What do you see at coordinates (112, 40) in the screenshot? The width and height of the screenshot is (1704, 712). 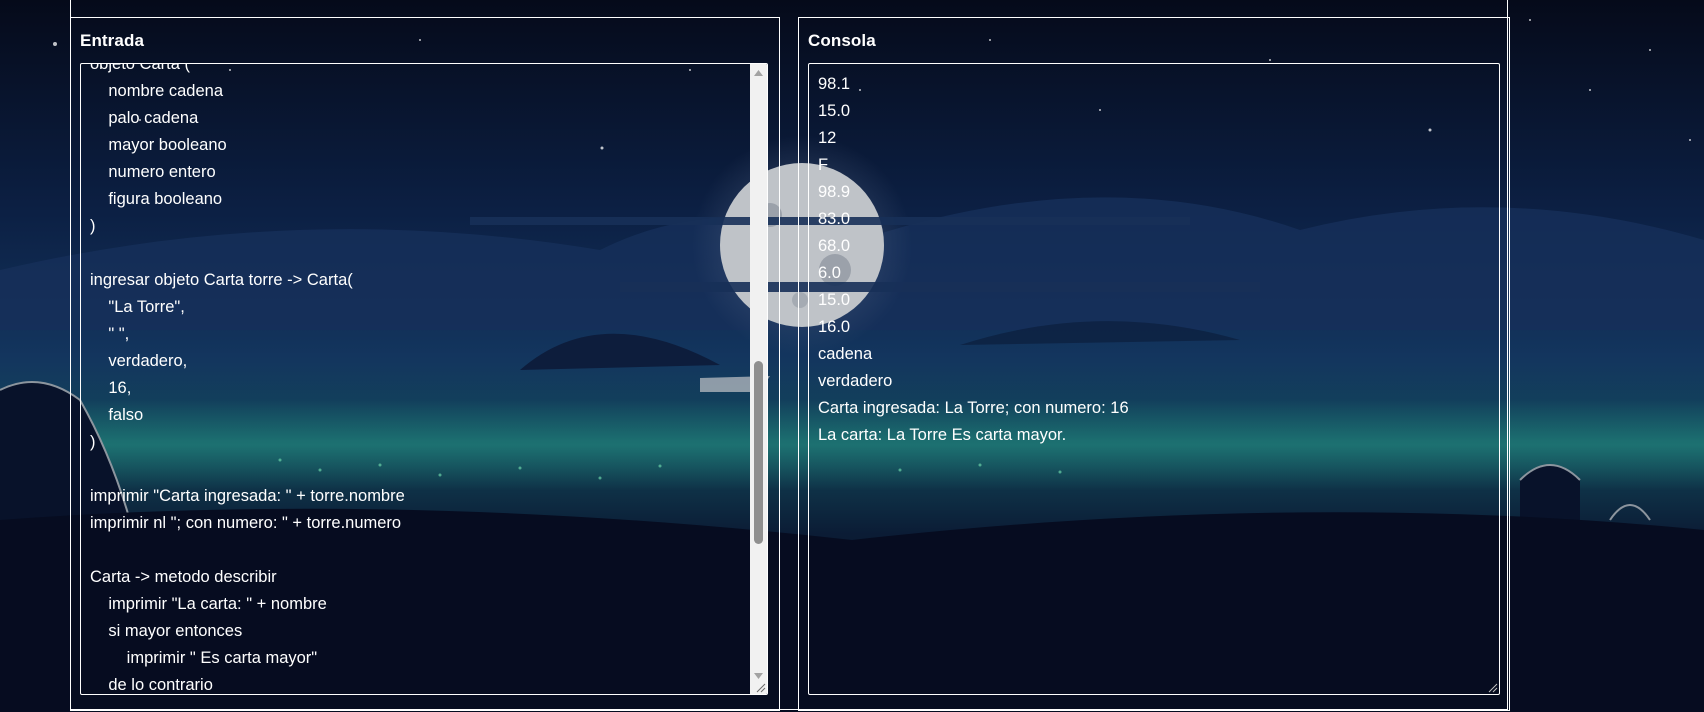 I see `input-panel-title: Entrada` at bounding box center [112, 40].